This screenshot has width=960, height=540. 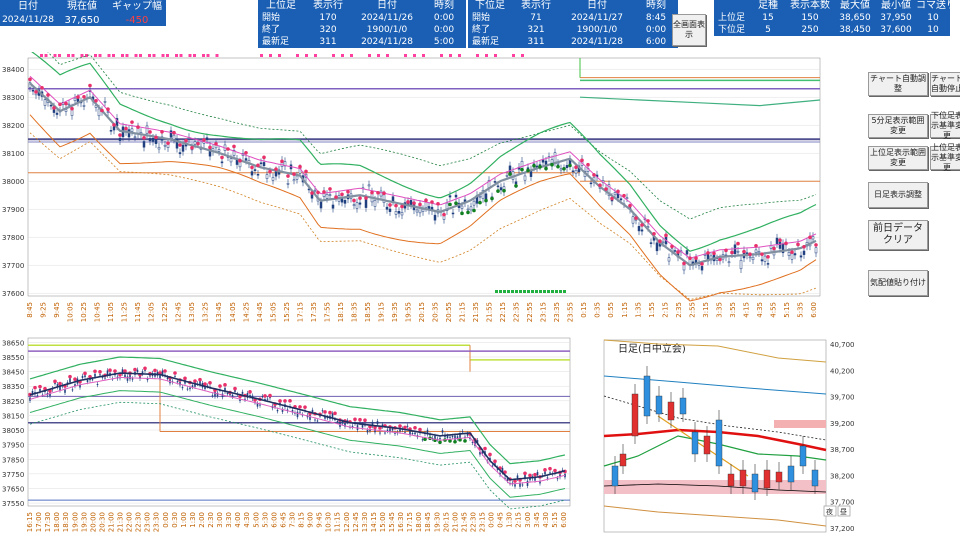 I want to click on chart2-xtick: 15:45, so click(x=392, y=522).